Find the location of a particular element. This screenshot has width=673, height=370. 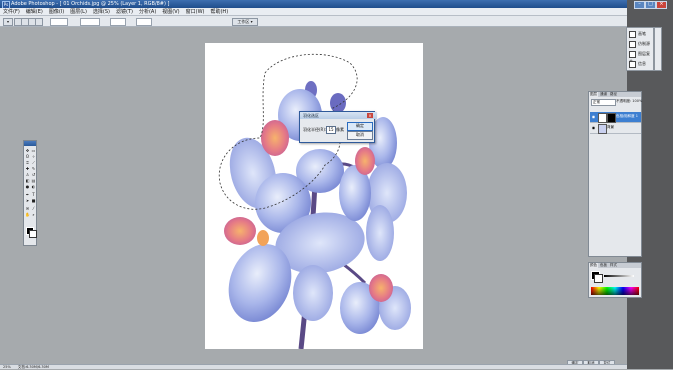

move-tool-icon: ✥ is located at coordinates (27, 150).